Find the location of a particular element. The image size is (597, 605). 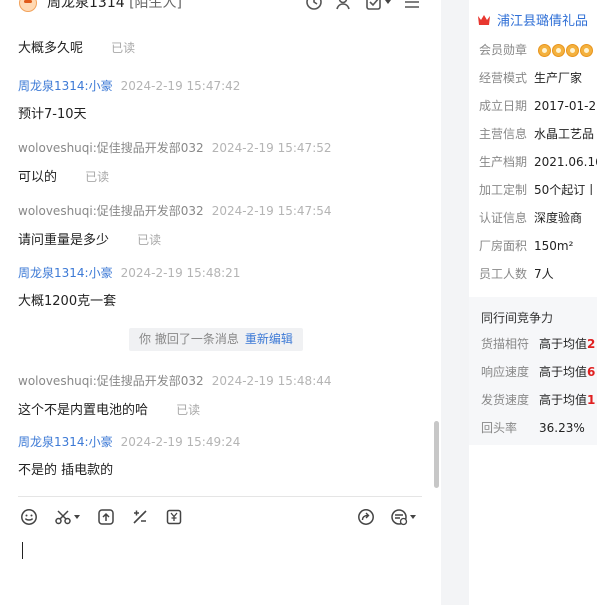

message-text: 预计7-10天 is located at coordinates (52, 114).